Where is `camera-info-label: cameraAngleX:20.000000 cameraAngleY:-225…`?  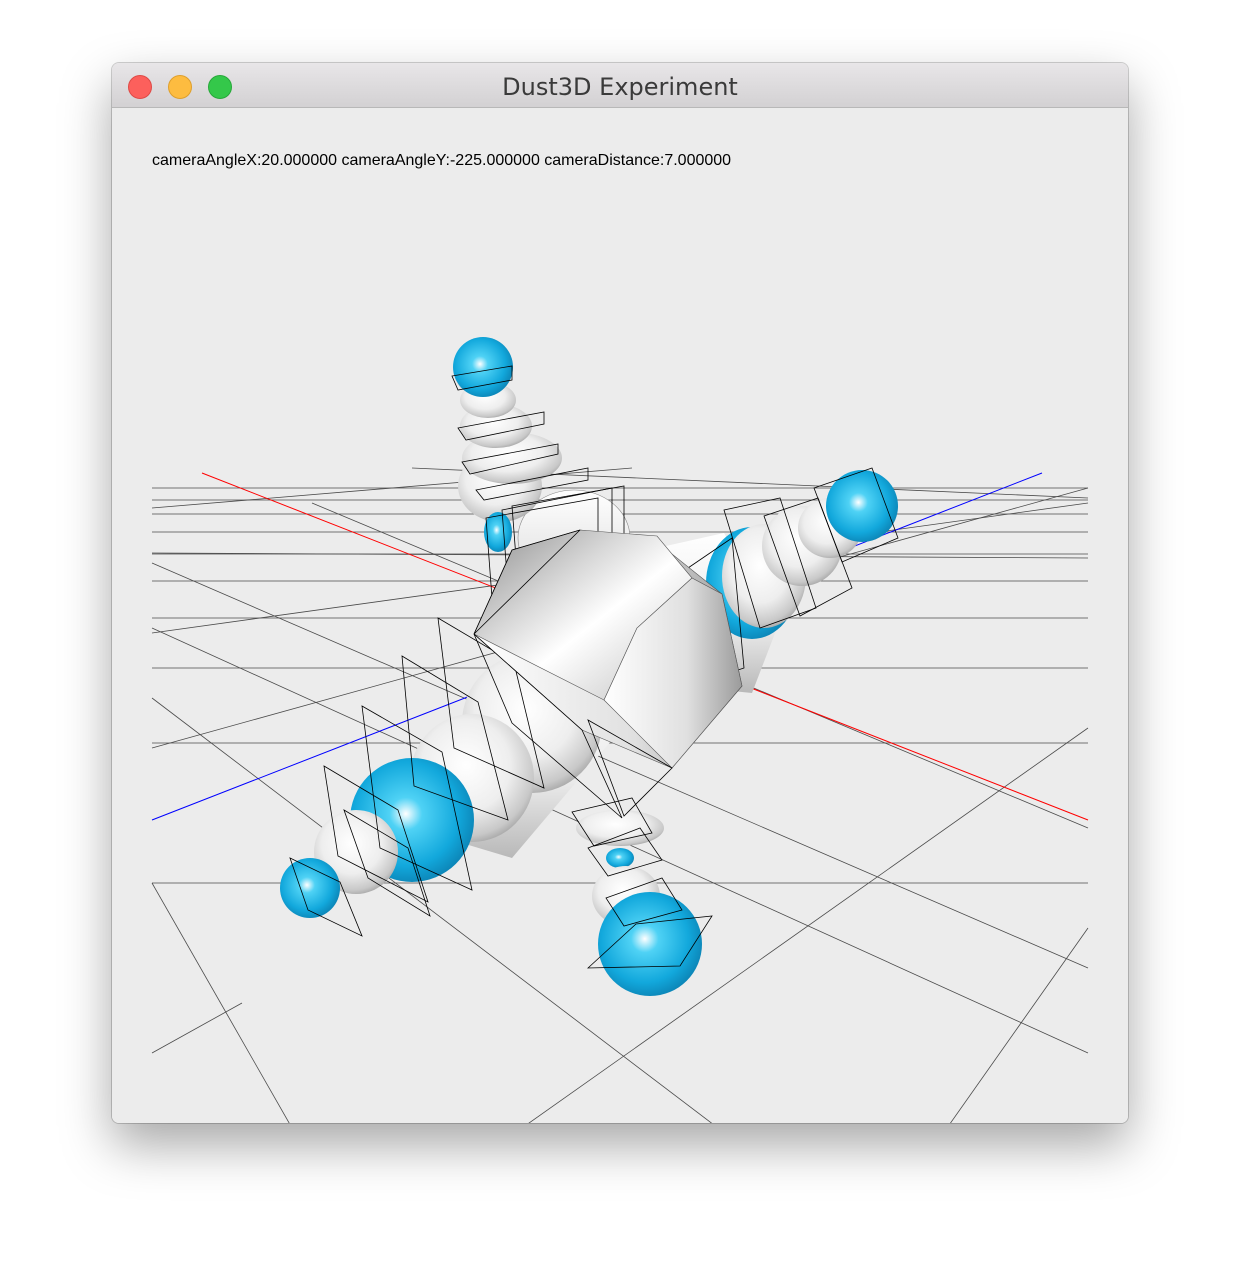 camera-info-label: cameraAngleX:20.000000 cameraAngleY:-225… is located at coordinates (442, 160).